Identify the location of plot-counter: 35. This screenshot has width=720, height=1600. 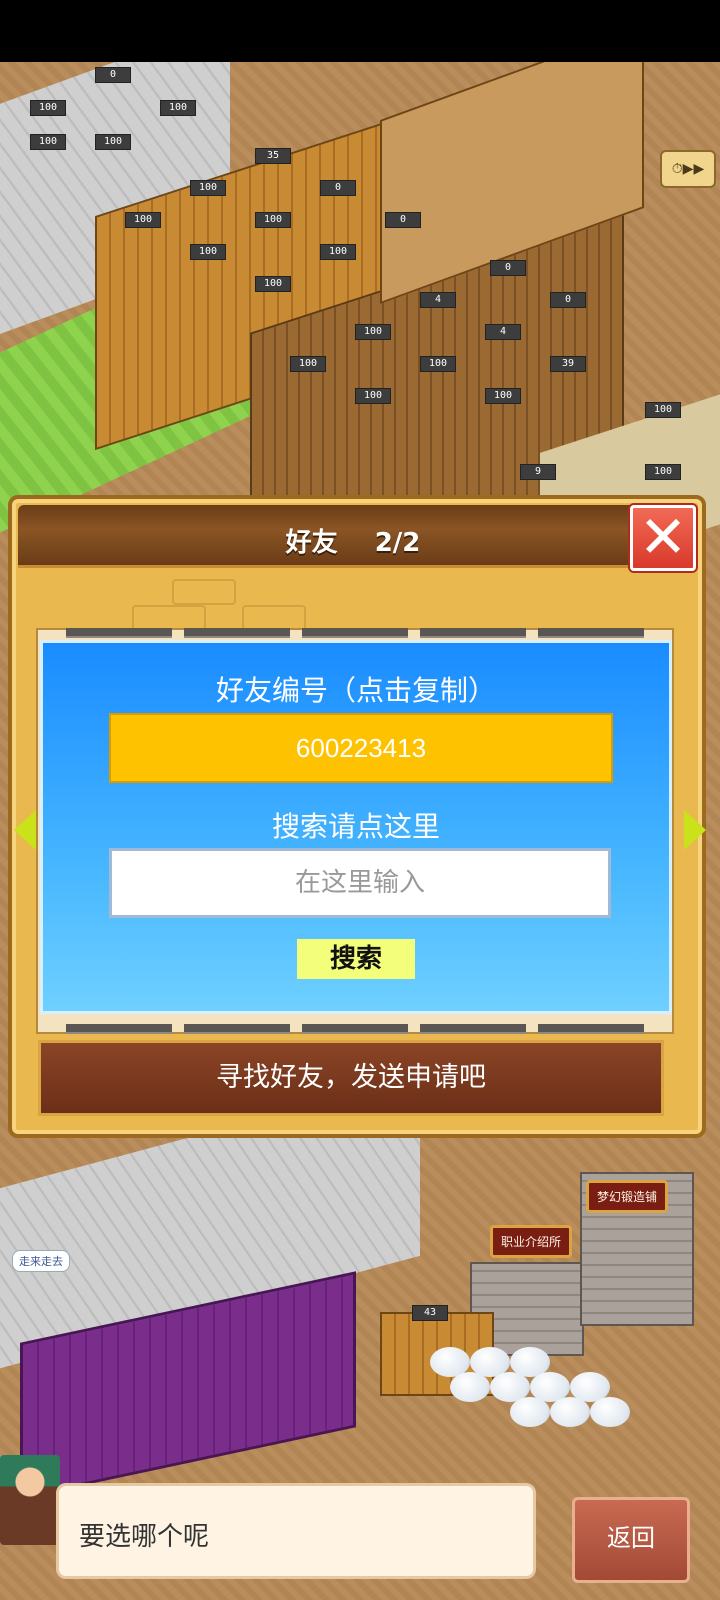
(273, 156).